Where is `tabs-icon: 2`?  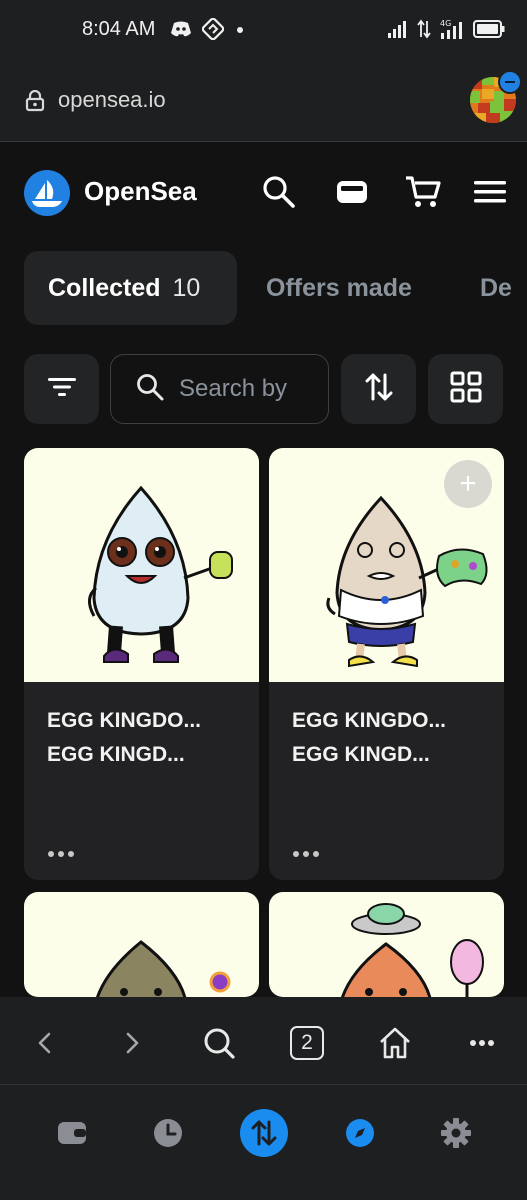
tabs-icon: 2 is located at coordinates (307, 1043).